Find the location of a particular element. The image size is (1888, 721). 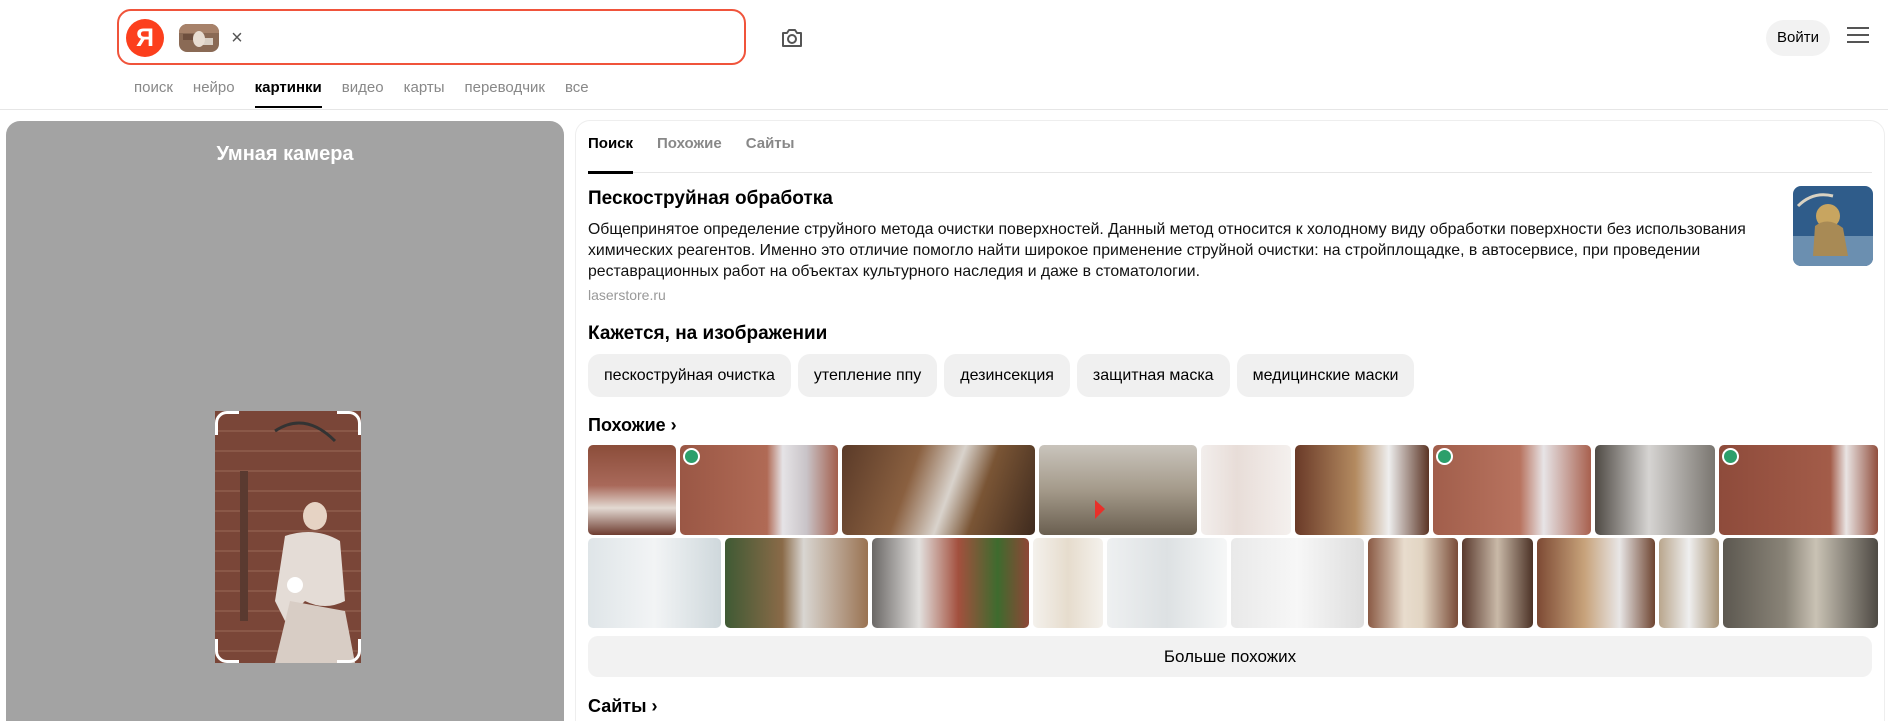

article-title: Пескоструйная обработка is located at coordinates (710, 199).